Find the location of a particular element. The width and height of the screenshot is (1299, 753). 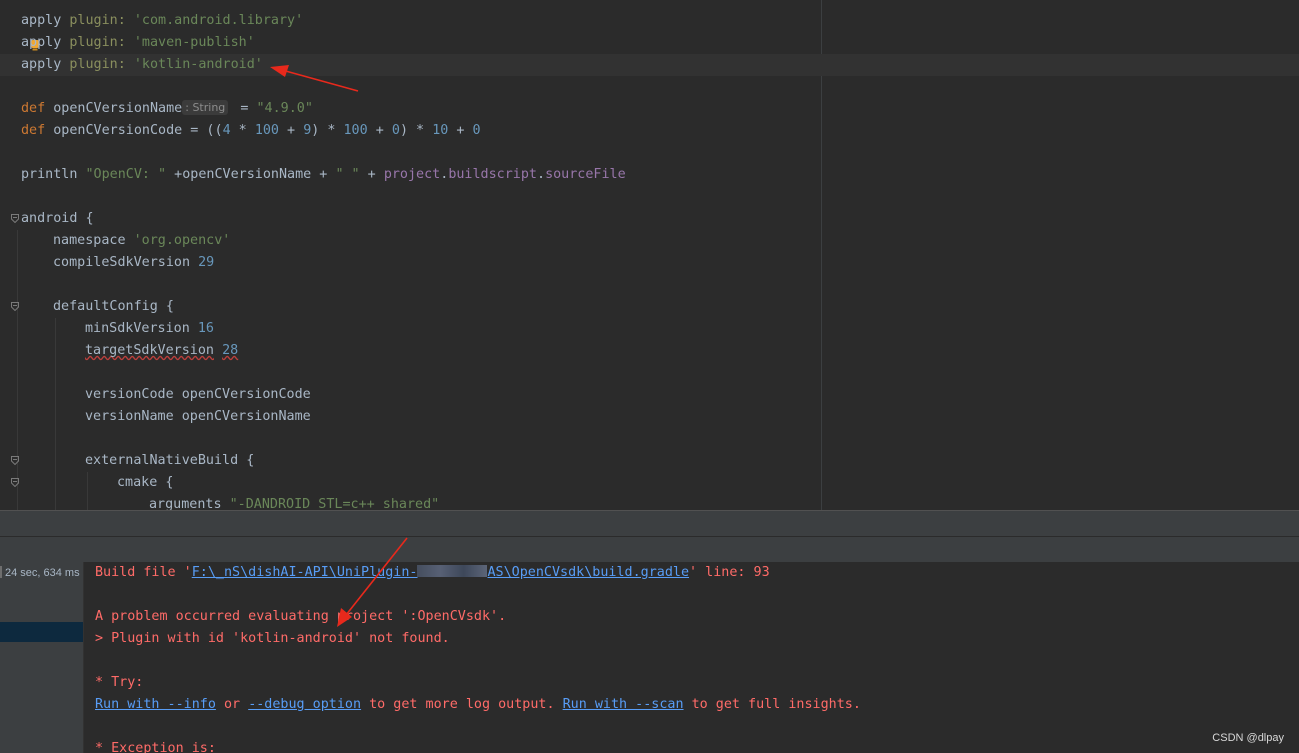

build-file-path-start: F:\_nS\dishAI-API\UniPlugin- is located at coordinates (305, 572).